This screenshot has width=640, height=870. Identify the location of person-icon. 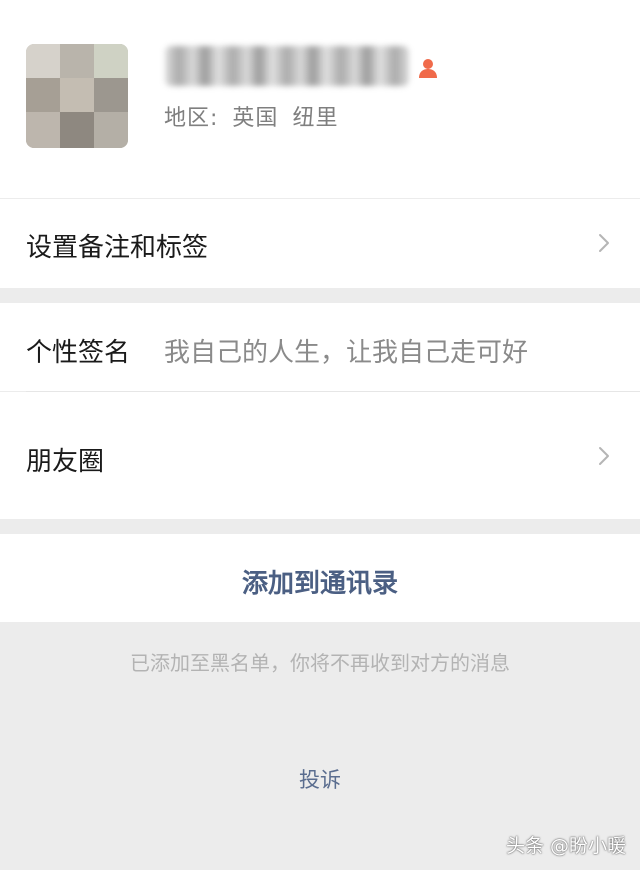
(428, 68).